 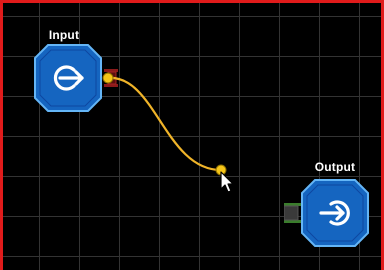 I want to click on output-node, so click(x=335, y=213).